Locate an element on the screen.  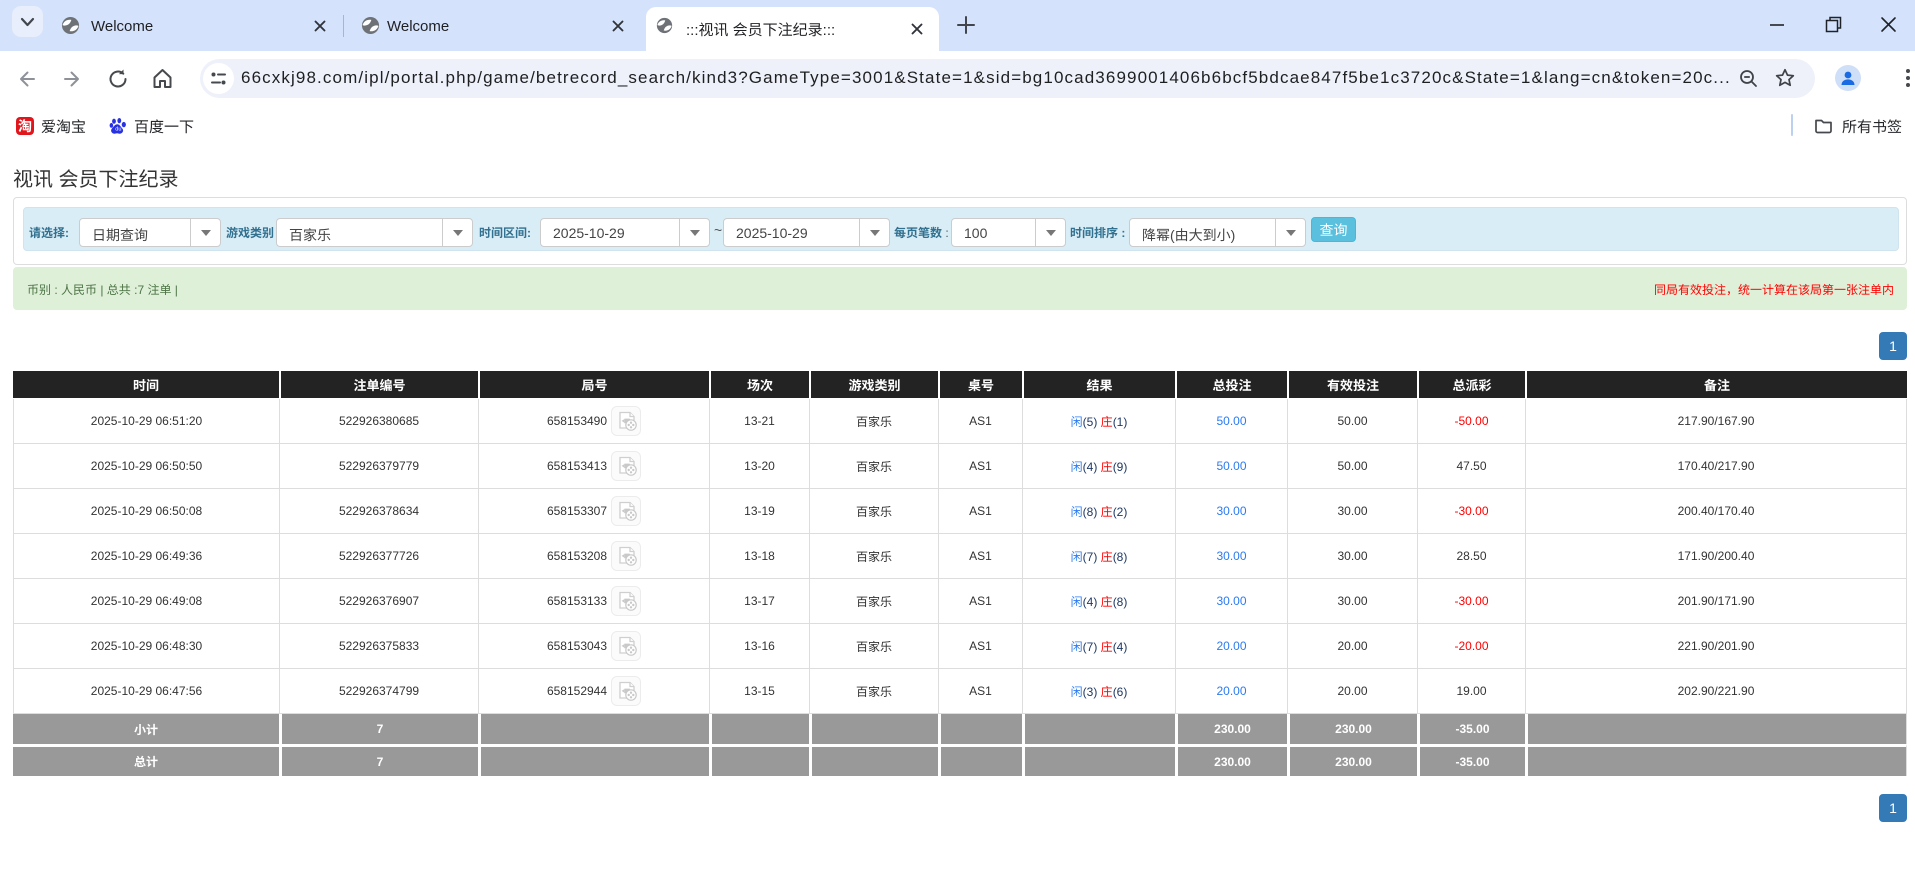
svg-text: du is located at coordinates (118, 130).